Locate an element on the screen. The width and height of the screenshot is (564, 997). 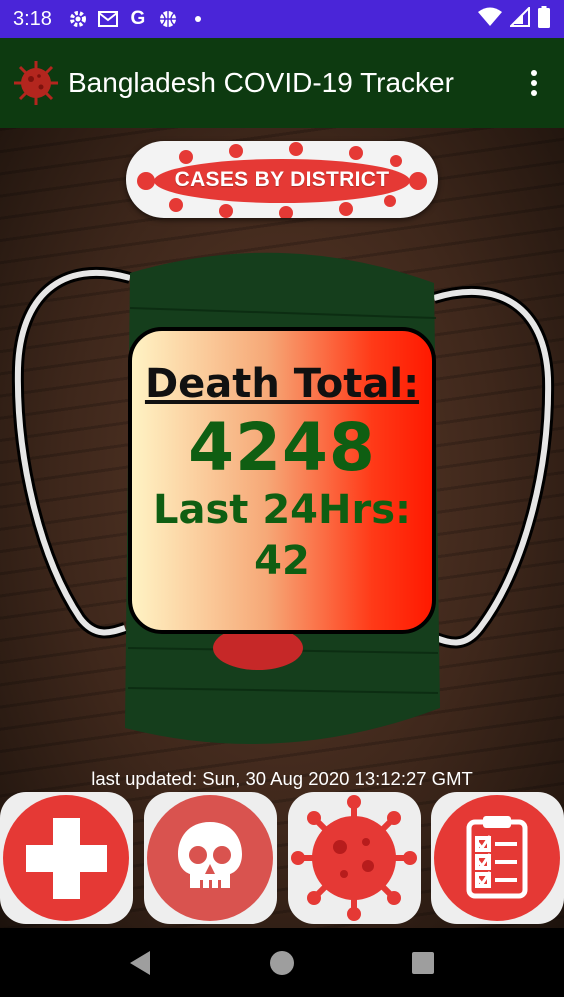
google-icon: G is located at coordinates (138, 18).